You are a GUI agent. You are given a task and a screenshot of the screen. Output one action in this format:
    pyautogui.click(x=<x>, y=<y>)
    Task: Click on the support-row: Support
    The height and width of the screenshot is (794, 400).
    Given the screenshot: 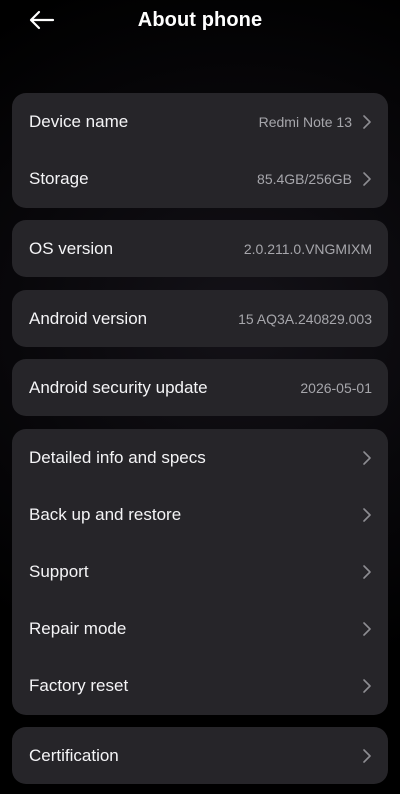 What is the action you would take?
    pyautogui.click(x=200, y=571)
    